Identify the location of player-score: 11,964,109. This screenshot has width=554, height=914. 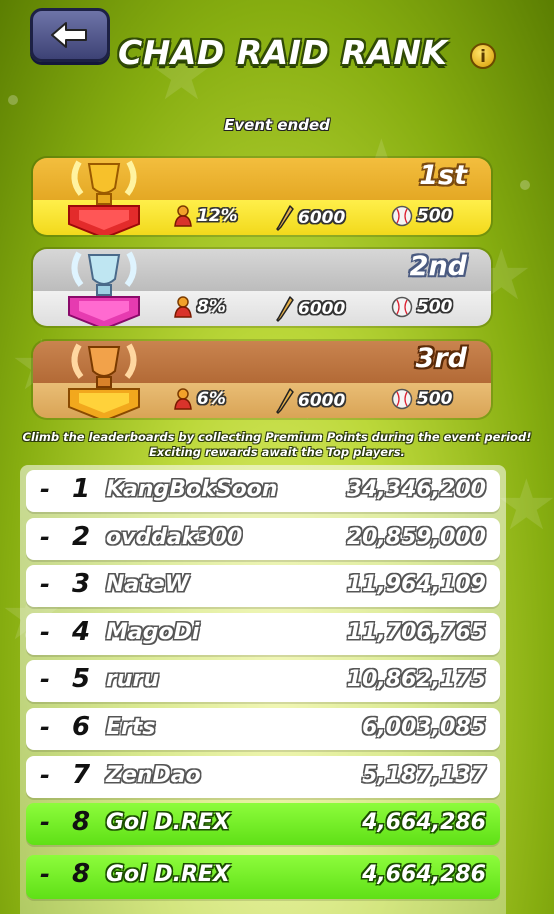
(416, 584).